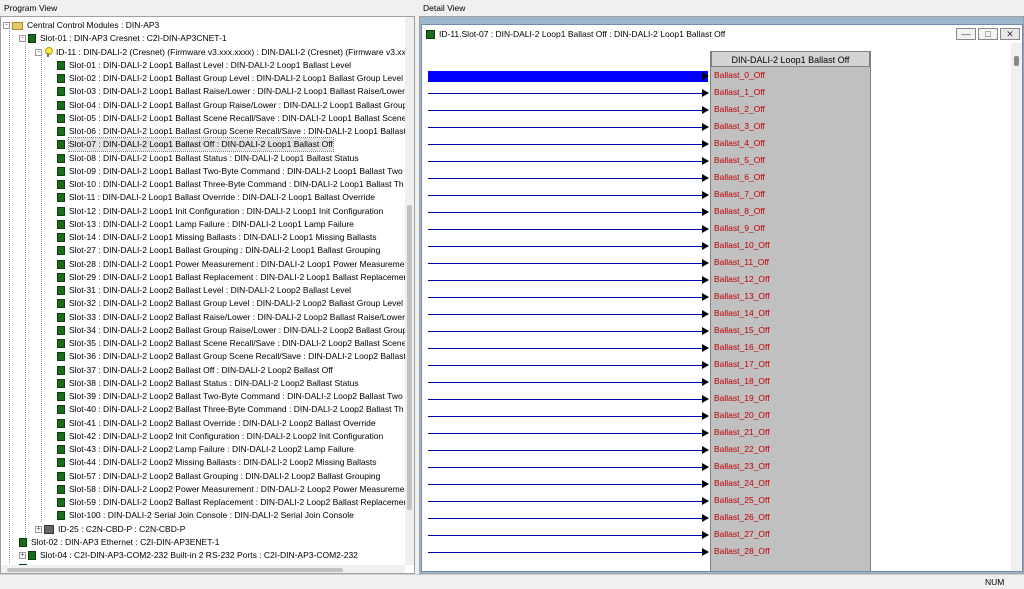 The image size is (1024, 589). I want to click on signal-label: Ballast_5_Off, so click(739, 160).